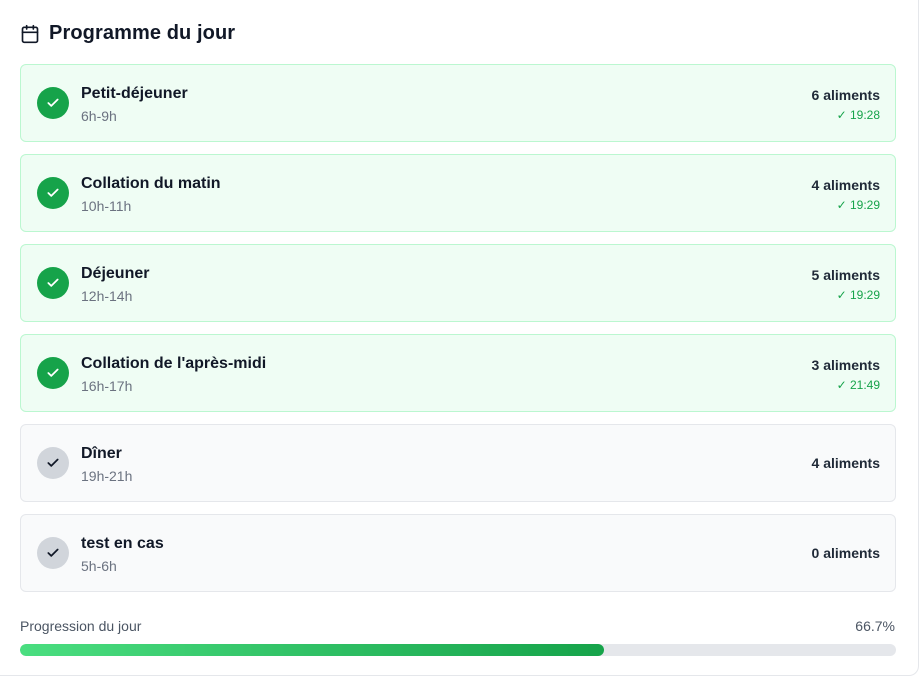 This screenshot has height=678, width=922. Describe the element at coordinates (458, 283) in the screenshot. I see `meal-item: Déjeuner 12h-14h 5 aliments ✓ 19:29` at that location.